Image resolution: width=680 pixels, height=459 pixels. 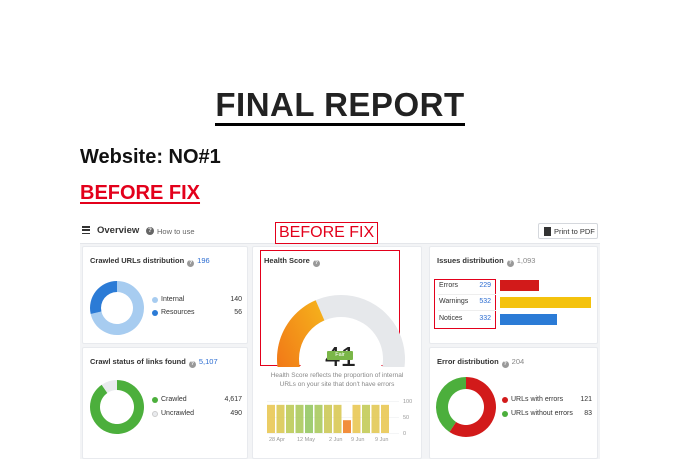 What do you see at coordinates (340, 355) in the screenshot?
I see `health-status-badge: Fair` at bounding box center [340, 355].